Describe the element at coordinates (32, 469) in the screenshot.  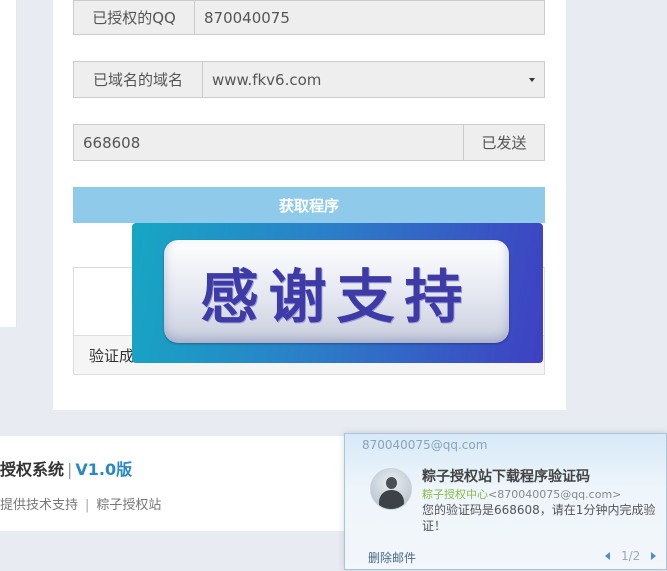
I see `brand-name: 授权系统` at that location.